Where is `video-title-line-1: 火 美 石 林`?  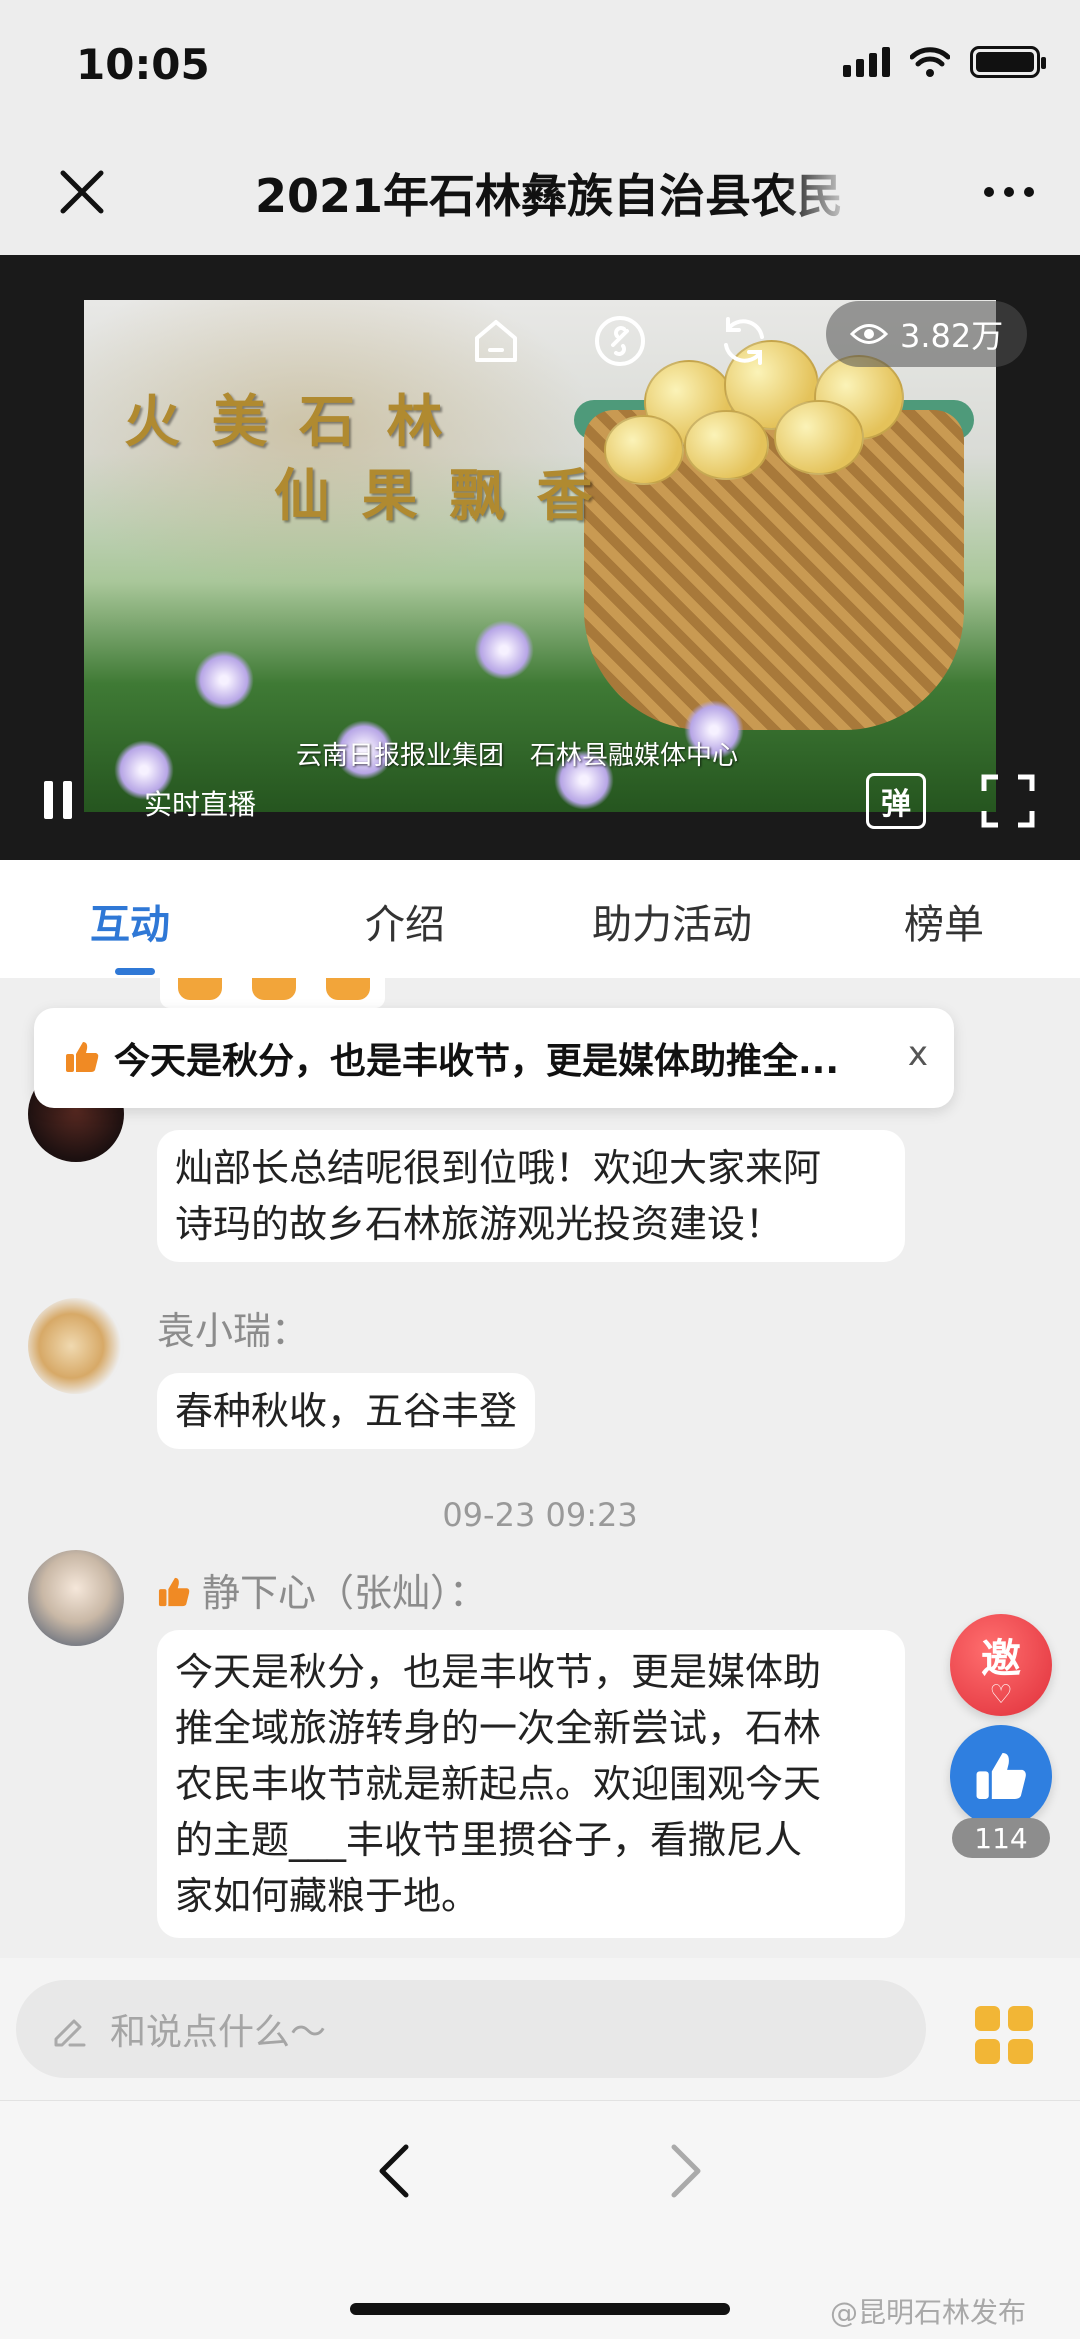 video-title-line-1: 火 美 石 林 is located at coordinates (286, 422).